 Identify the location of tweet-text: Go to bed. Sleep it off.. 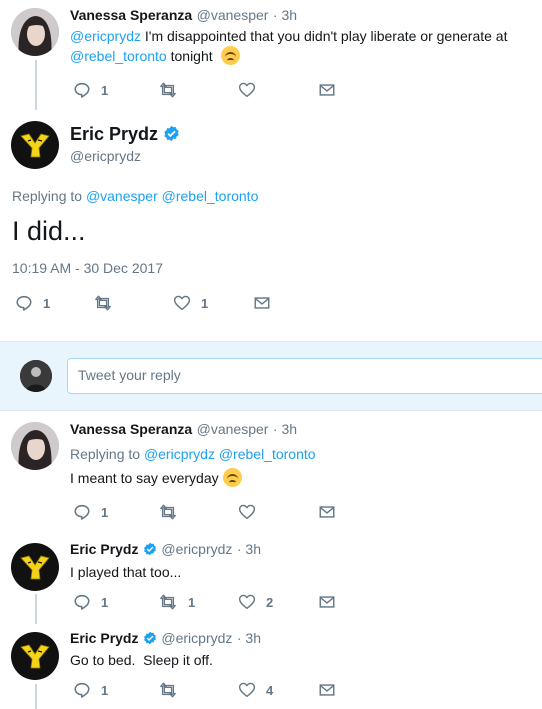
(141, 660).